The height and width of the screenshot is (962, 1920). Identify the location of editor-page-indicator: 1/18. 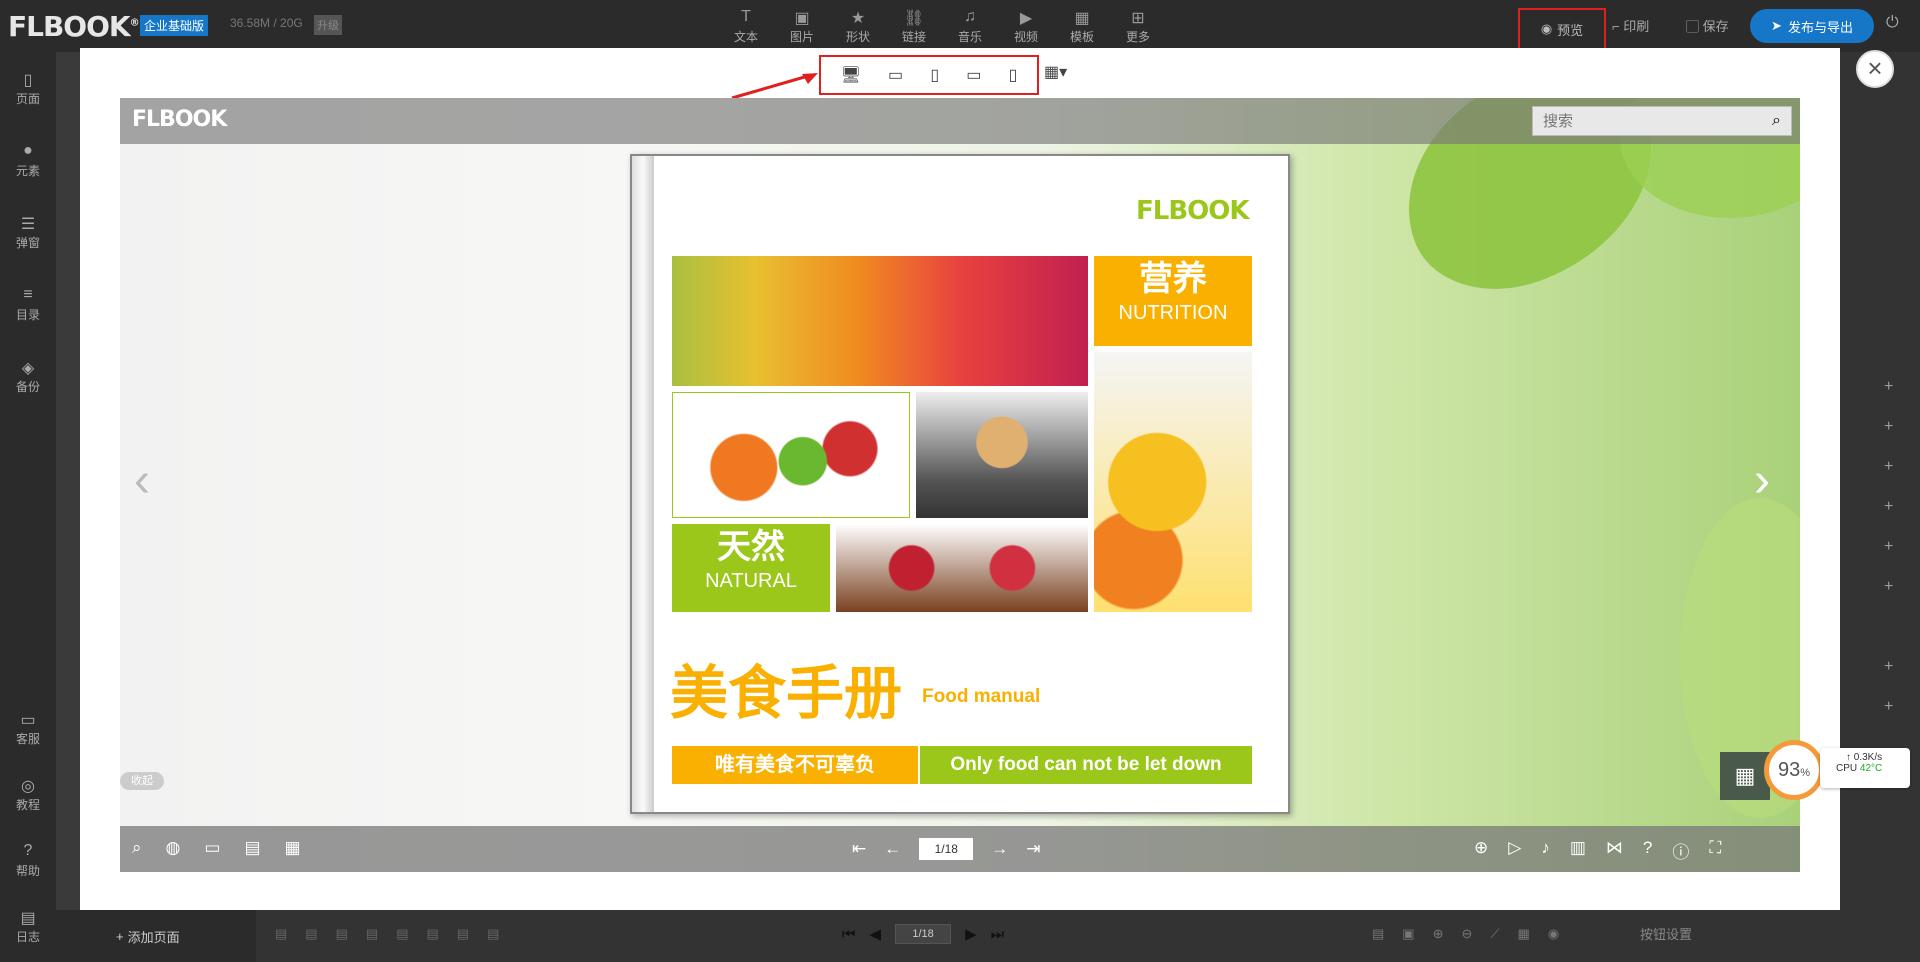
(923, 934).